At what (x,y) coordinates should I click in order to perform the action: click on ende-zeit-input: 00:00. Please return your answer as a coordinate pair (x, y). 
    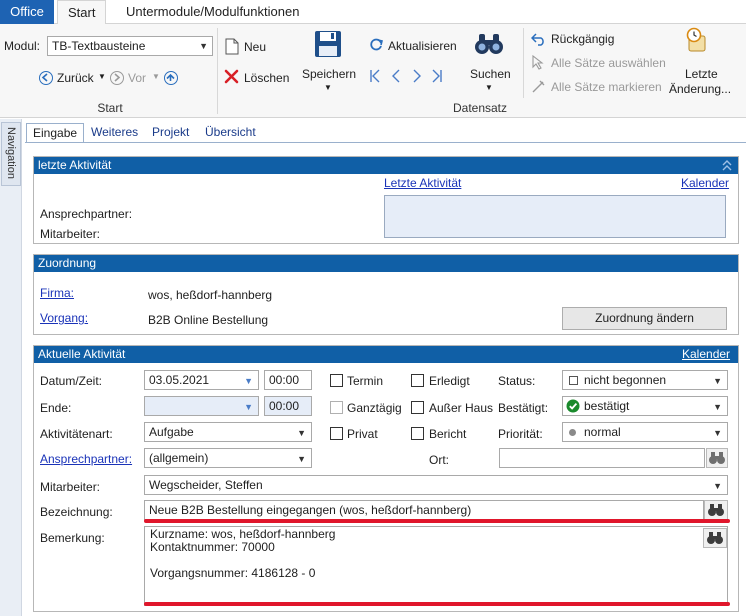
    Looking at the image, I should click on (288, 406).